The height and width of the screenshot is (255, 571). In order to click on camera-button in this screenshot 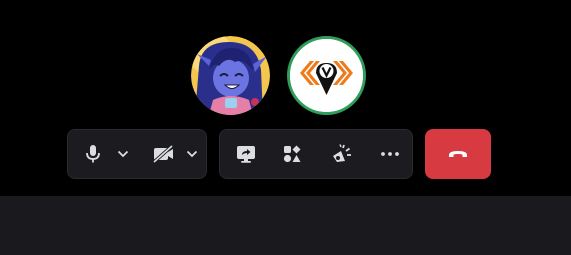, I will do `click(163, 154)`.